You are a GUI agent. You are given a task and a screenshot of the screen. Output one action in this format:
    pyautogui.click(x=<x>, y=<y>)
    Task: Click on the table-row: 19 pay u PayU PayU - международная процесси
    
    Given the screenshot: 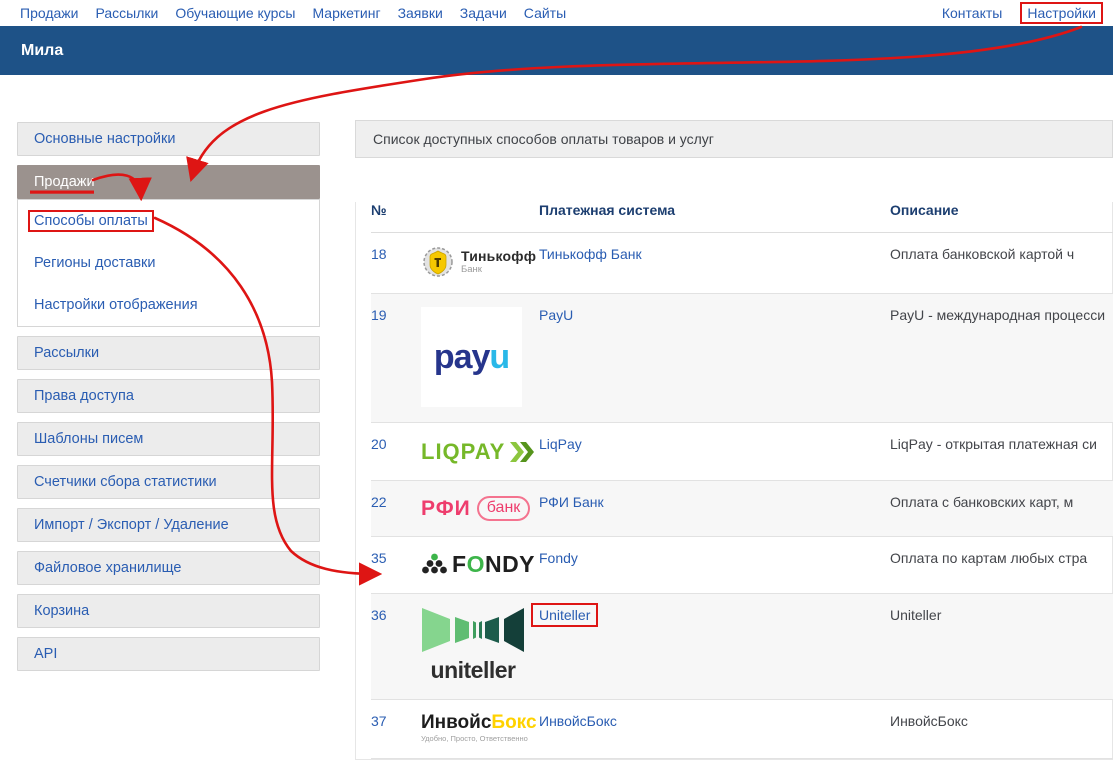 What is the action you would take?
    pyautogui.click(x=742, y=358)
    